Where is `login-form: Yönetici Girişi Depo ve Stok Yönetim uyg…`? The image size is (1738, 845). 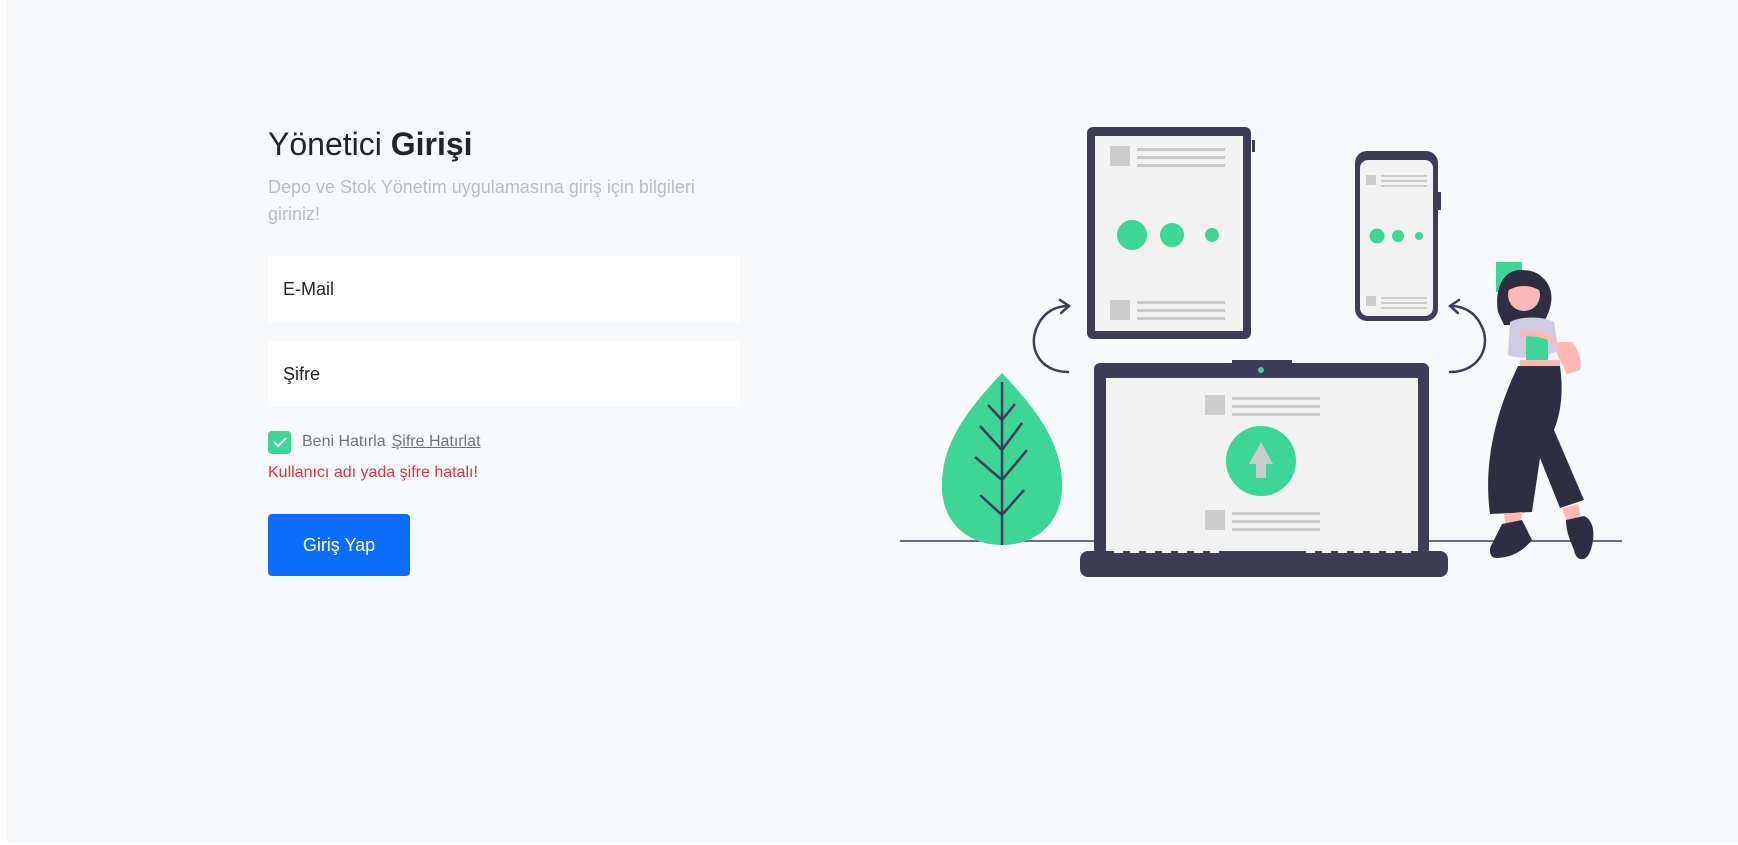
login-form: Yönetici Girişi Depo ve Stok Yönetim uyg… is located at coordinates (504, 350).